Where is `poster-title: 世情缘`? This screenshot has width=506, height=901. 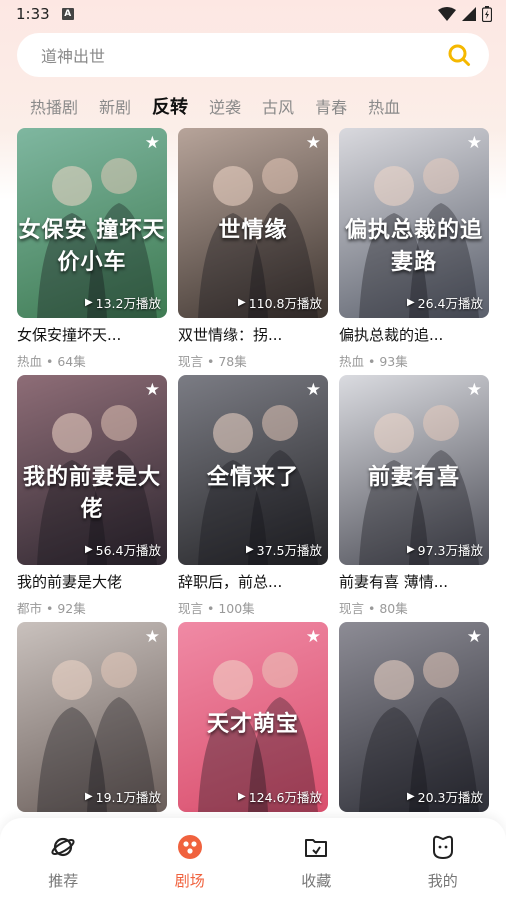 poster-title: 世情缘 is located at coordinates (253, 229).